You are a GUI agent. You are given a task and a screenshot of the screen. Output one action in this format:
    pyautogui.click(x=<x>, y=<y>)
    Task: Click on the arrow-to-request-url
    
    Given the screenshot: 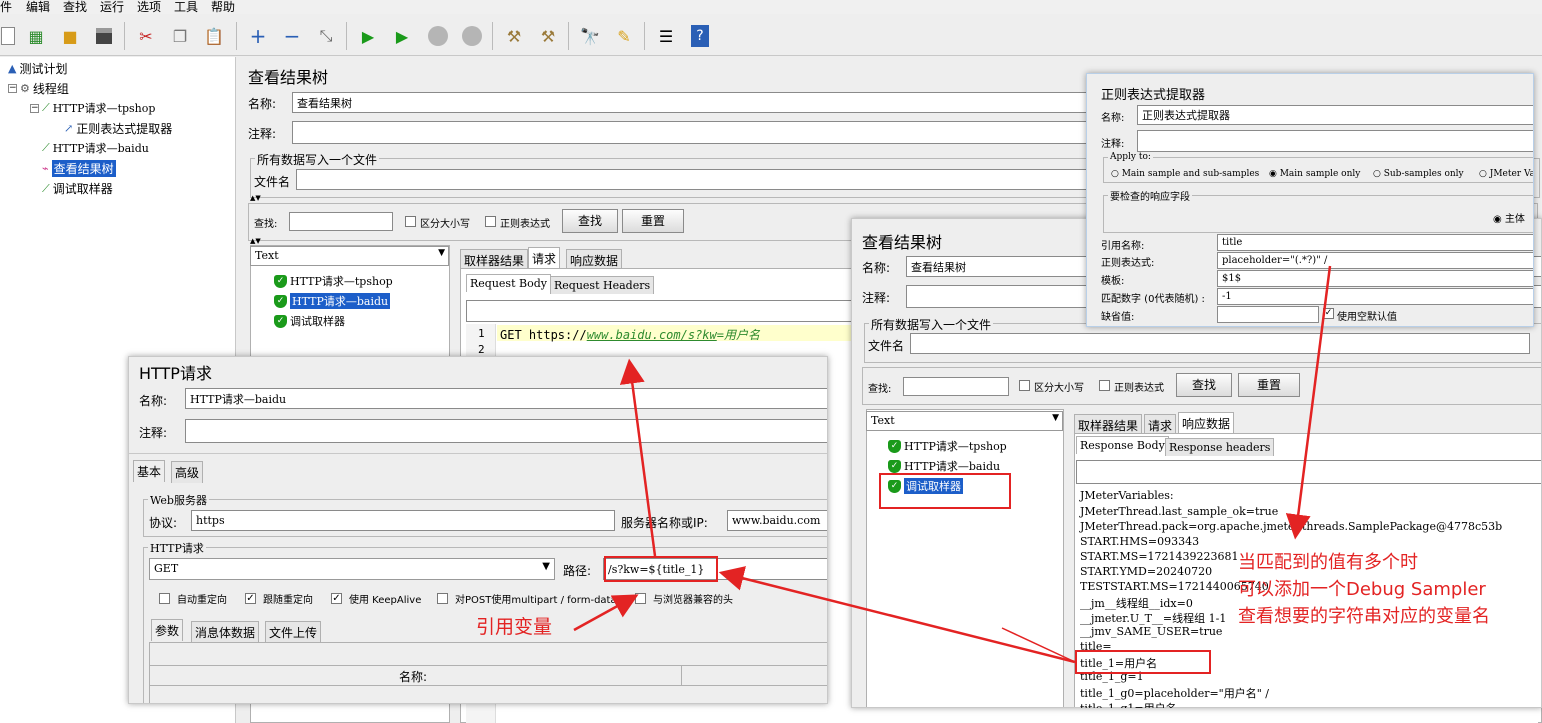 What is the action you would take?
    pyautogui.click(x=638, y=457)
    